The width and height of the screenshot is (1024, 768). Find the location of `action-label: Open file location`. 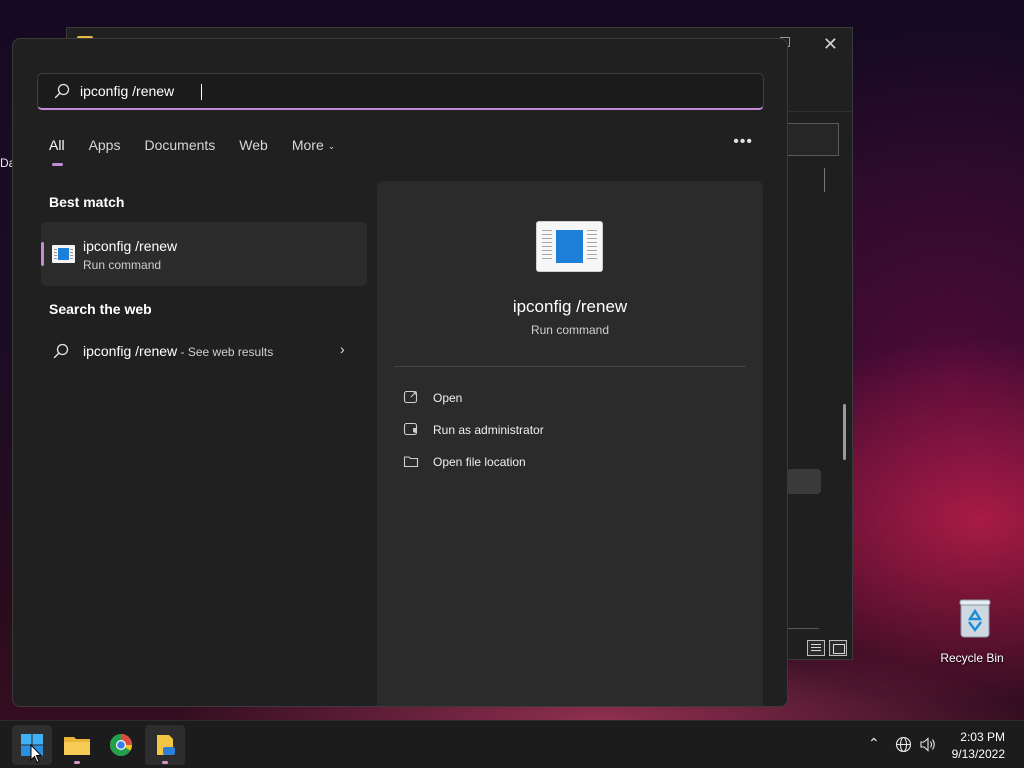

action-label: Open file location is located at coordinates (479, 462).